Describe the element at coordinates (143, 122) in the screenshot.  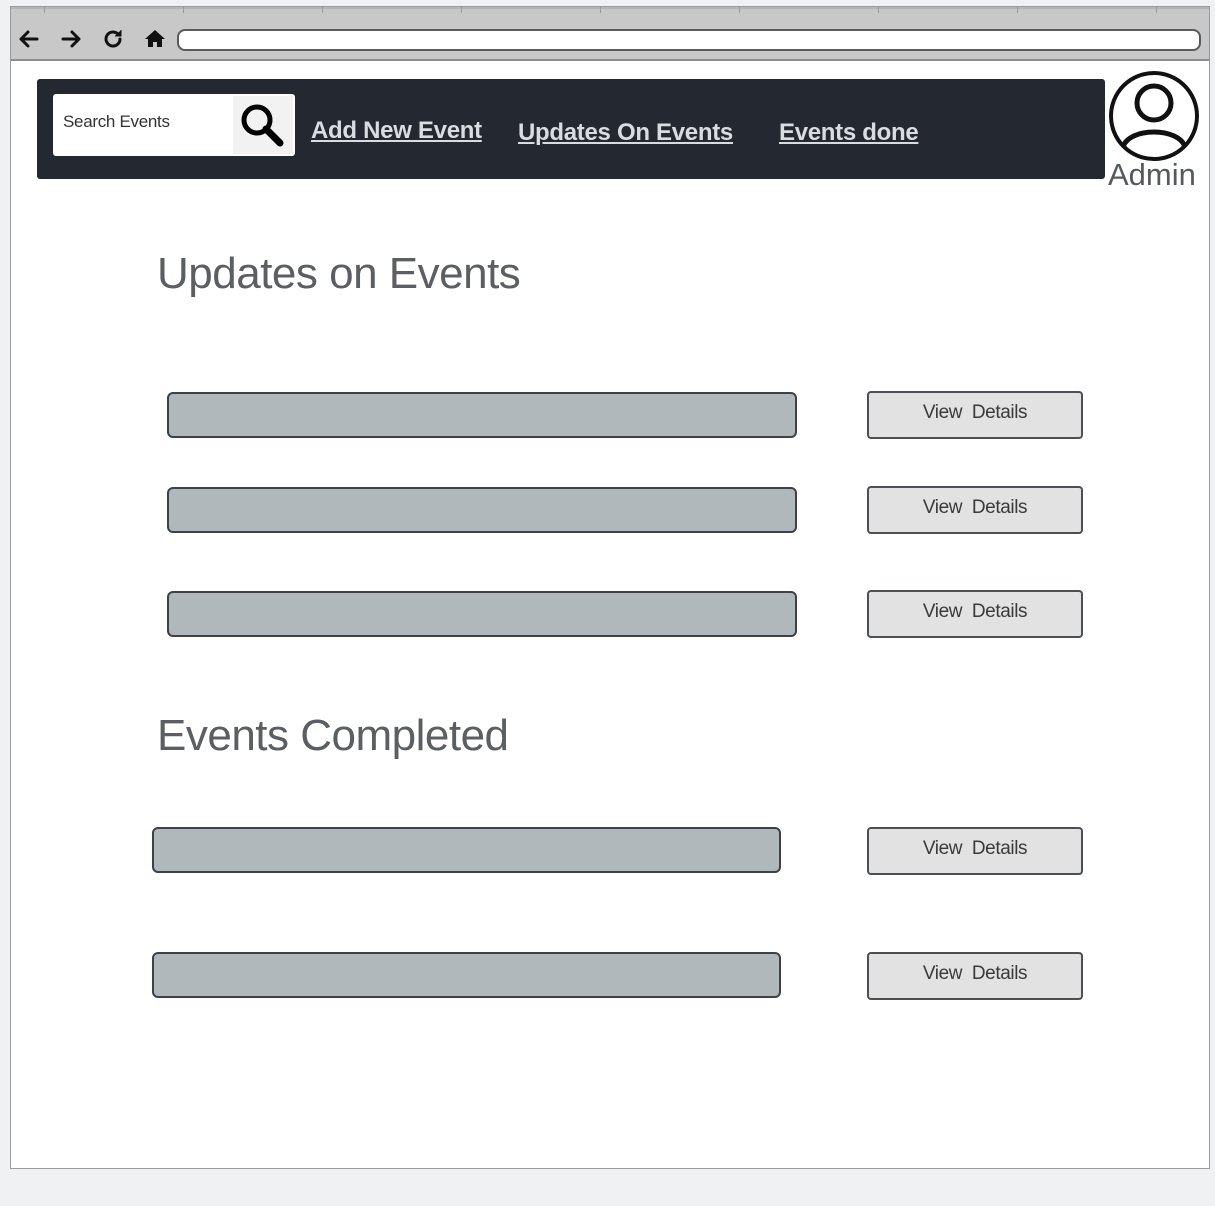
I see `search-input: Search Events` at that location.